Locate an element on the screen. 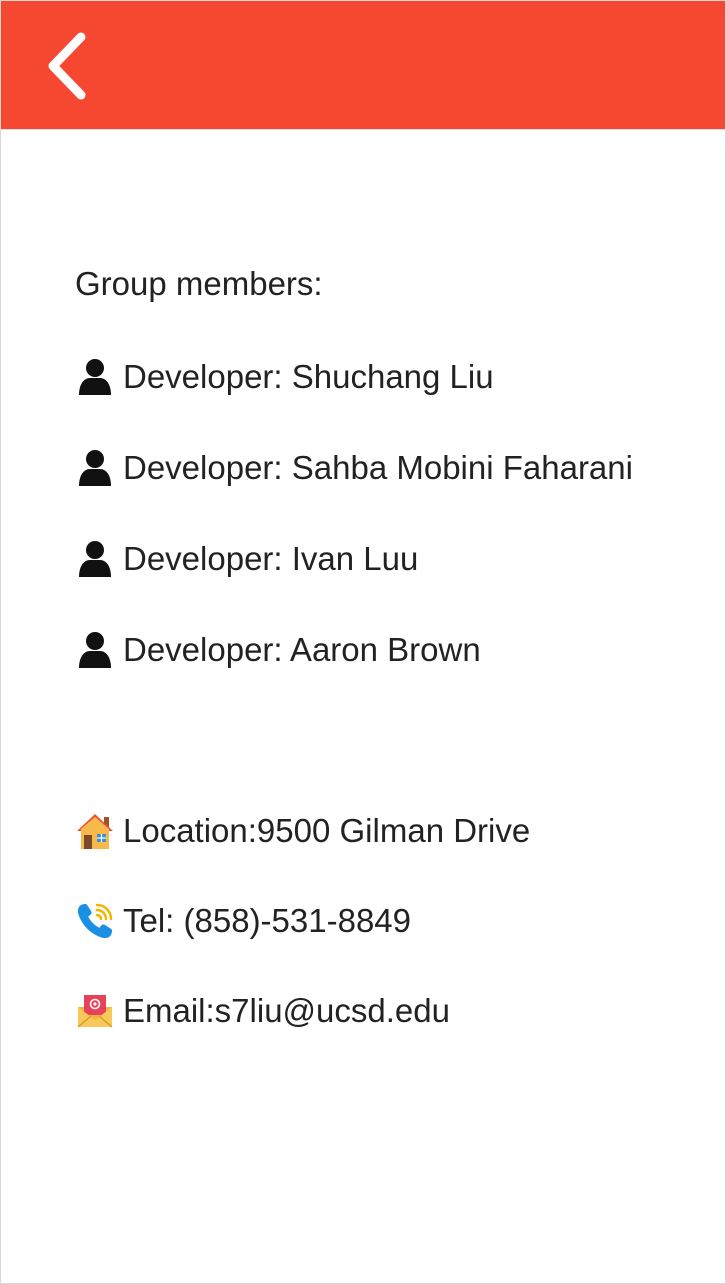 Image resolution: width=726 pixels, height=1284 pixels. member-label: Developer: Ivan Luu is located at coordinates (271, 558).